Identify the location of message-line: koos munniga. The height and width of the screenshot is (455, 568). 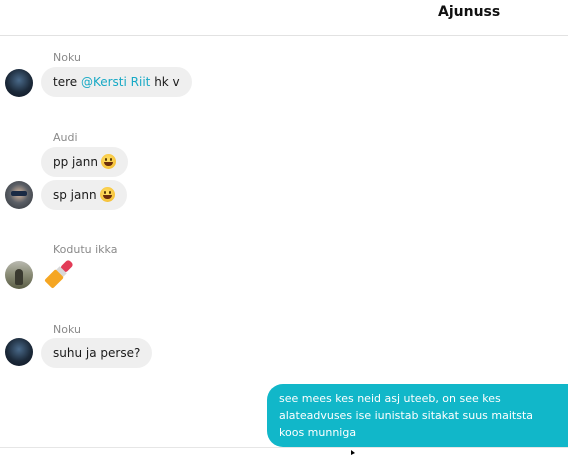
(318, 432).